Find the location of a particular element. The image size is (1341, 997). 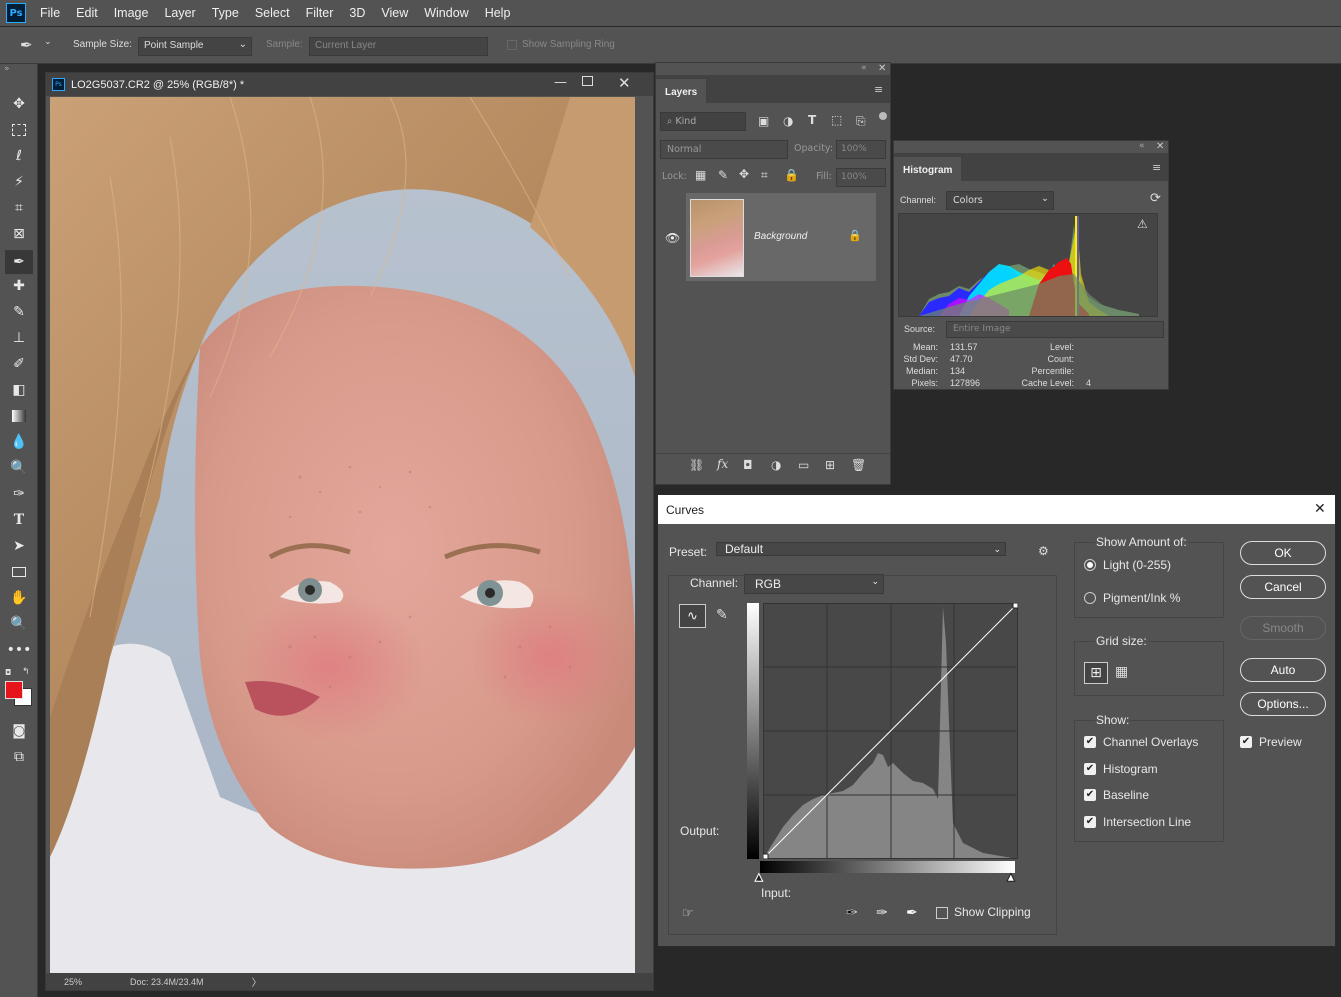

opacity-field: 100% is located at coordinates (861, 149).